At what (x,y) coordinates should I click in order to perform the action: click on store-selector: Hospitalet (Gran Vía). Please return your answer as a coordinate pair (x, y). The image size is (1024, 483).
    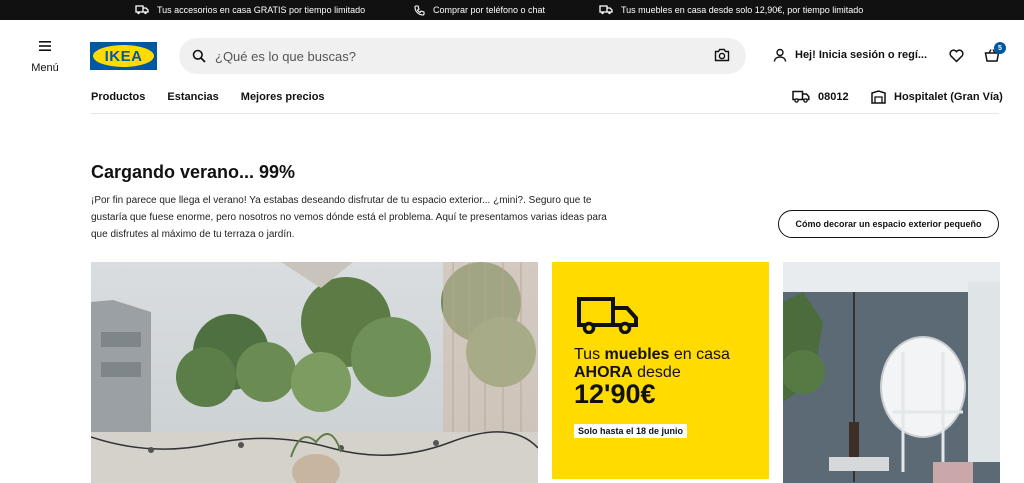
    Looking at the image, I should click on (937, 97).